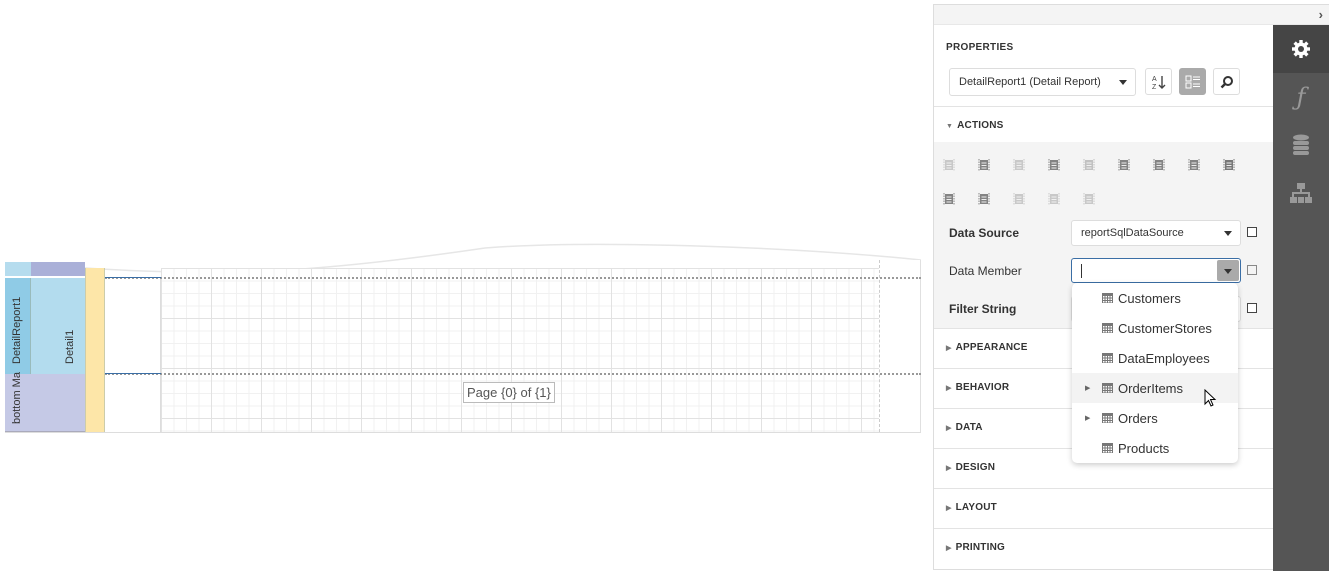 The image size is (1329, 574). Describe the element at coordinates (975, 125) in the screenshot. I see `section-actions: ▼ ACTIONS` at that location.